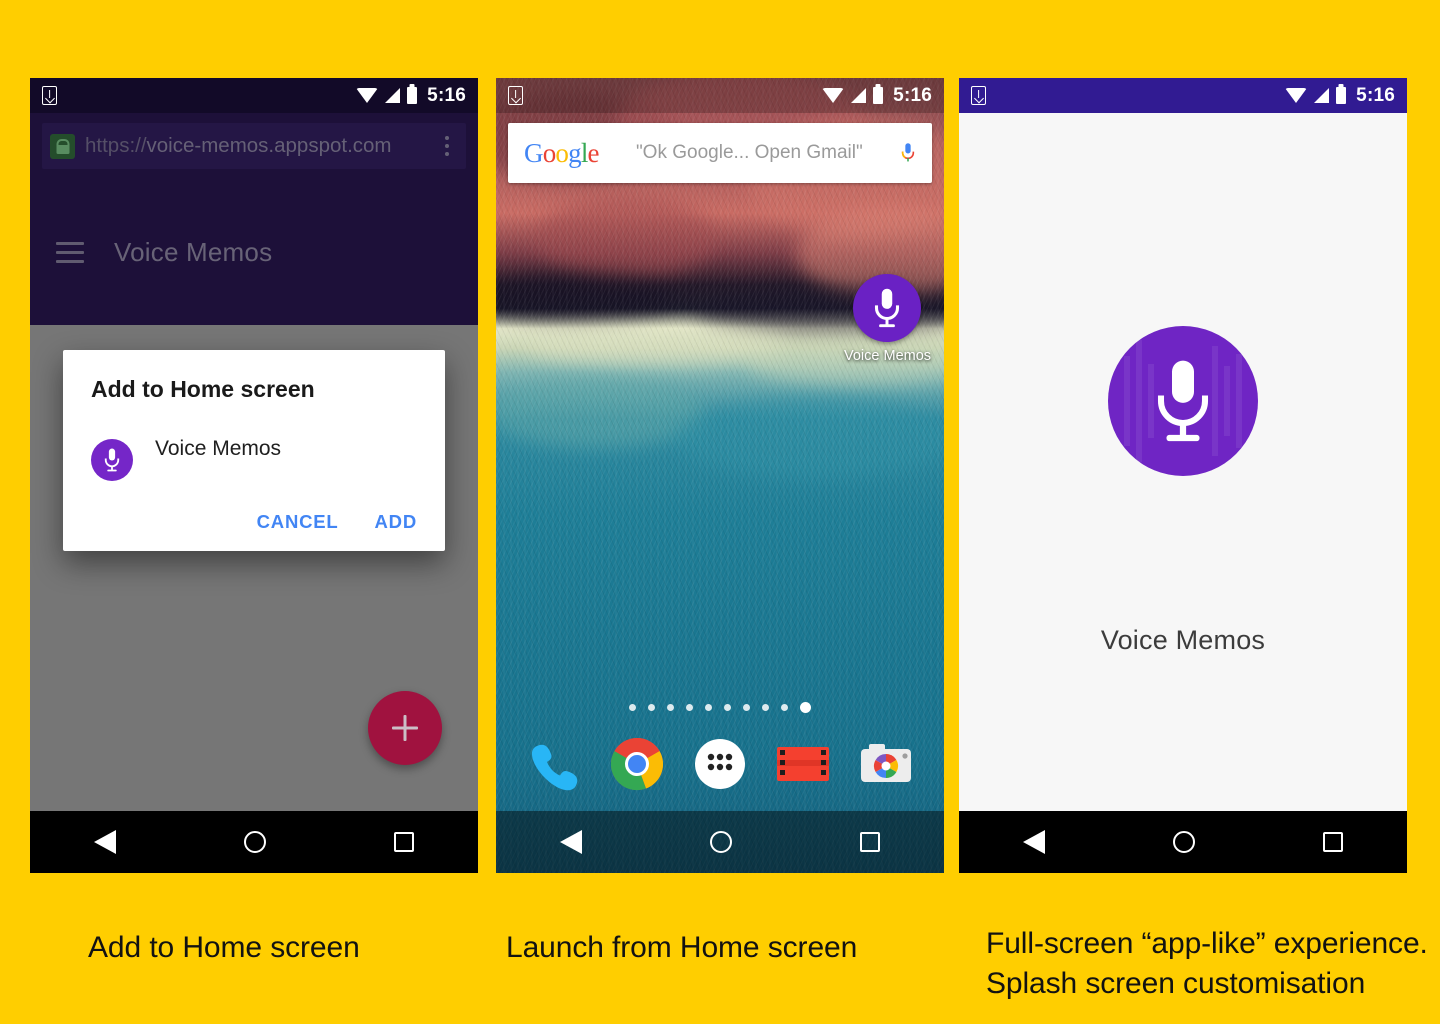  I want to click on google-search-widget: Google "Ok Google... Open Gmail", so click(720, 153).